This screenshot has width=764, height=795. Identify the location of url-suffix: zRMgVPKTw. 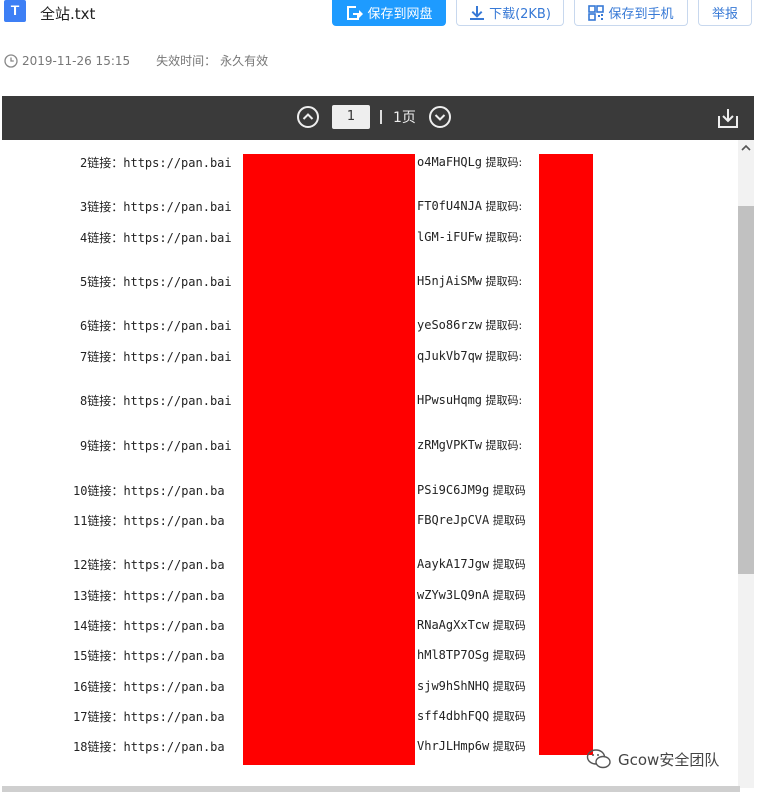
(450, 445).